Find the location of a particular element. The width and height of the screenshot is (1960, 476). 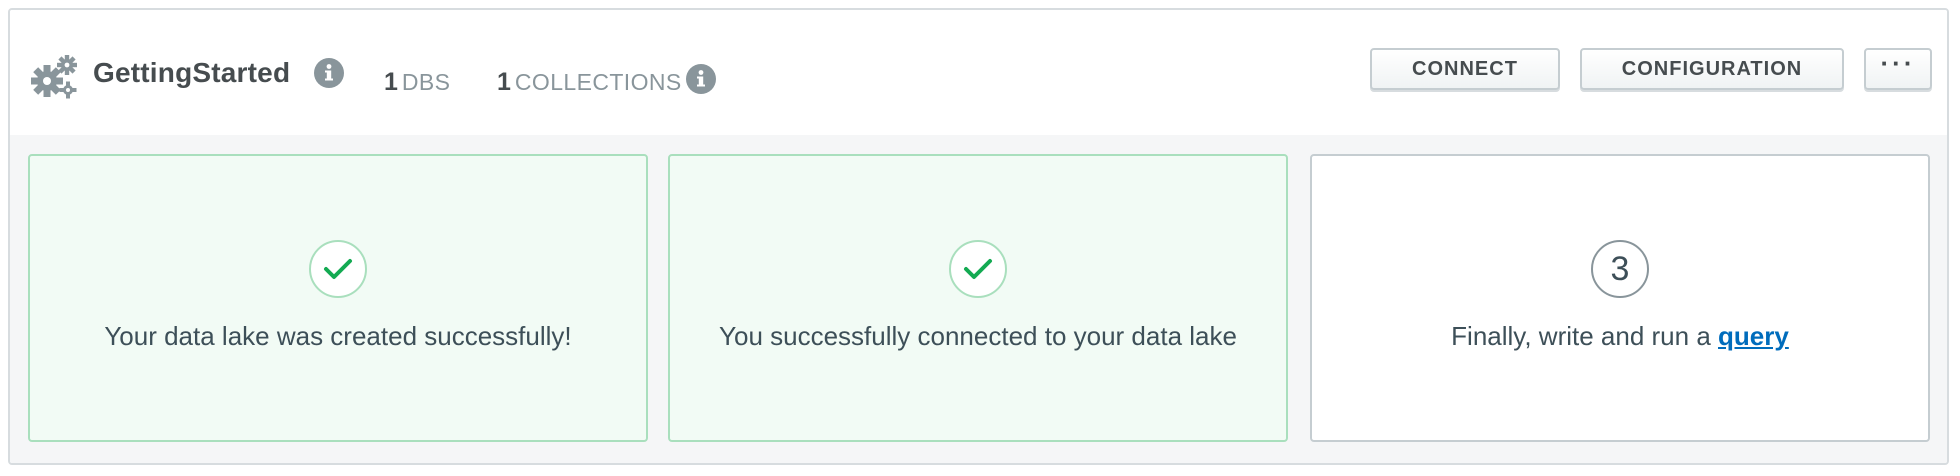

collections-info-icon is located at coordinates (701, 79).